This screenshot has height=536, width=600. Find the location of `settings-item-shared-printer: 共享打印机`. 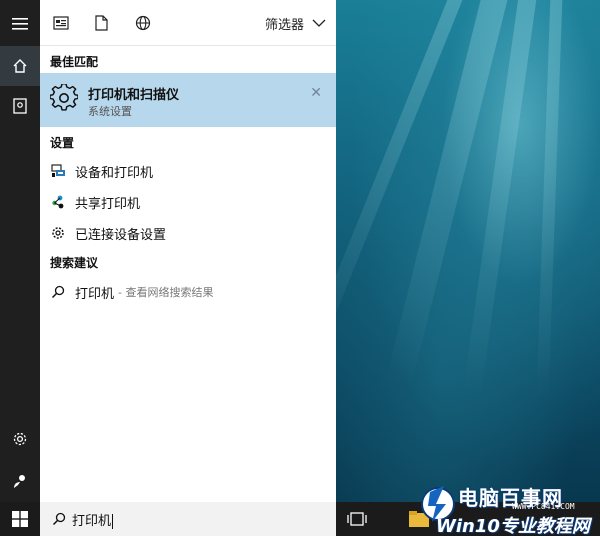

settings-item-shared-printer: 共享打印机 is located at coordinates (188, 202).